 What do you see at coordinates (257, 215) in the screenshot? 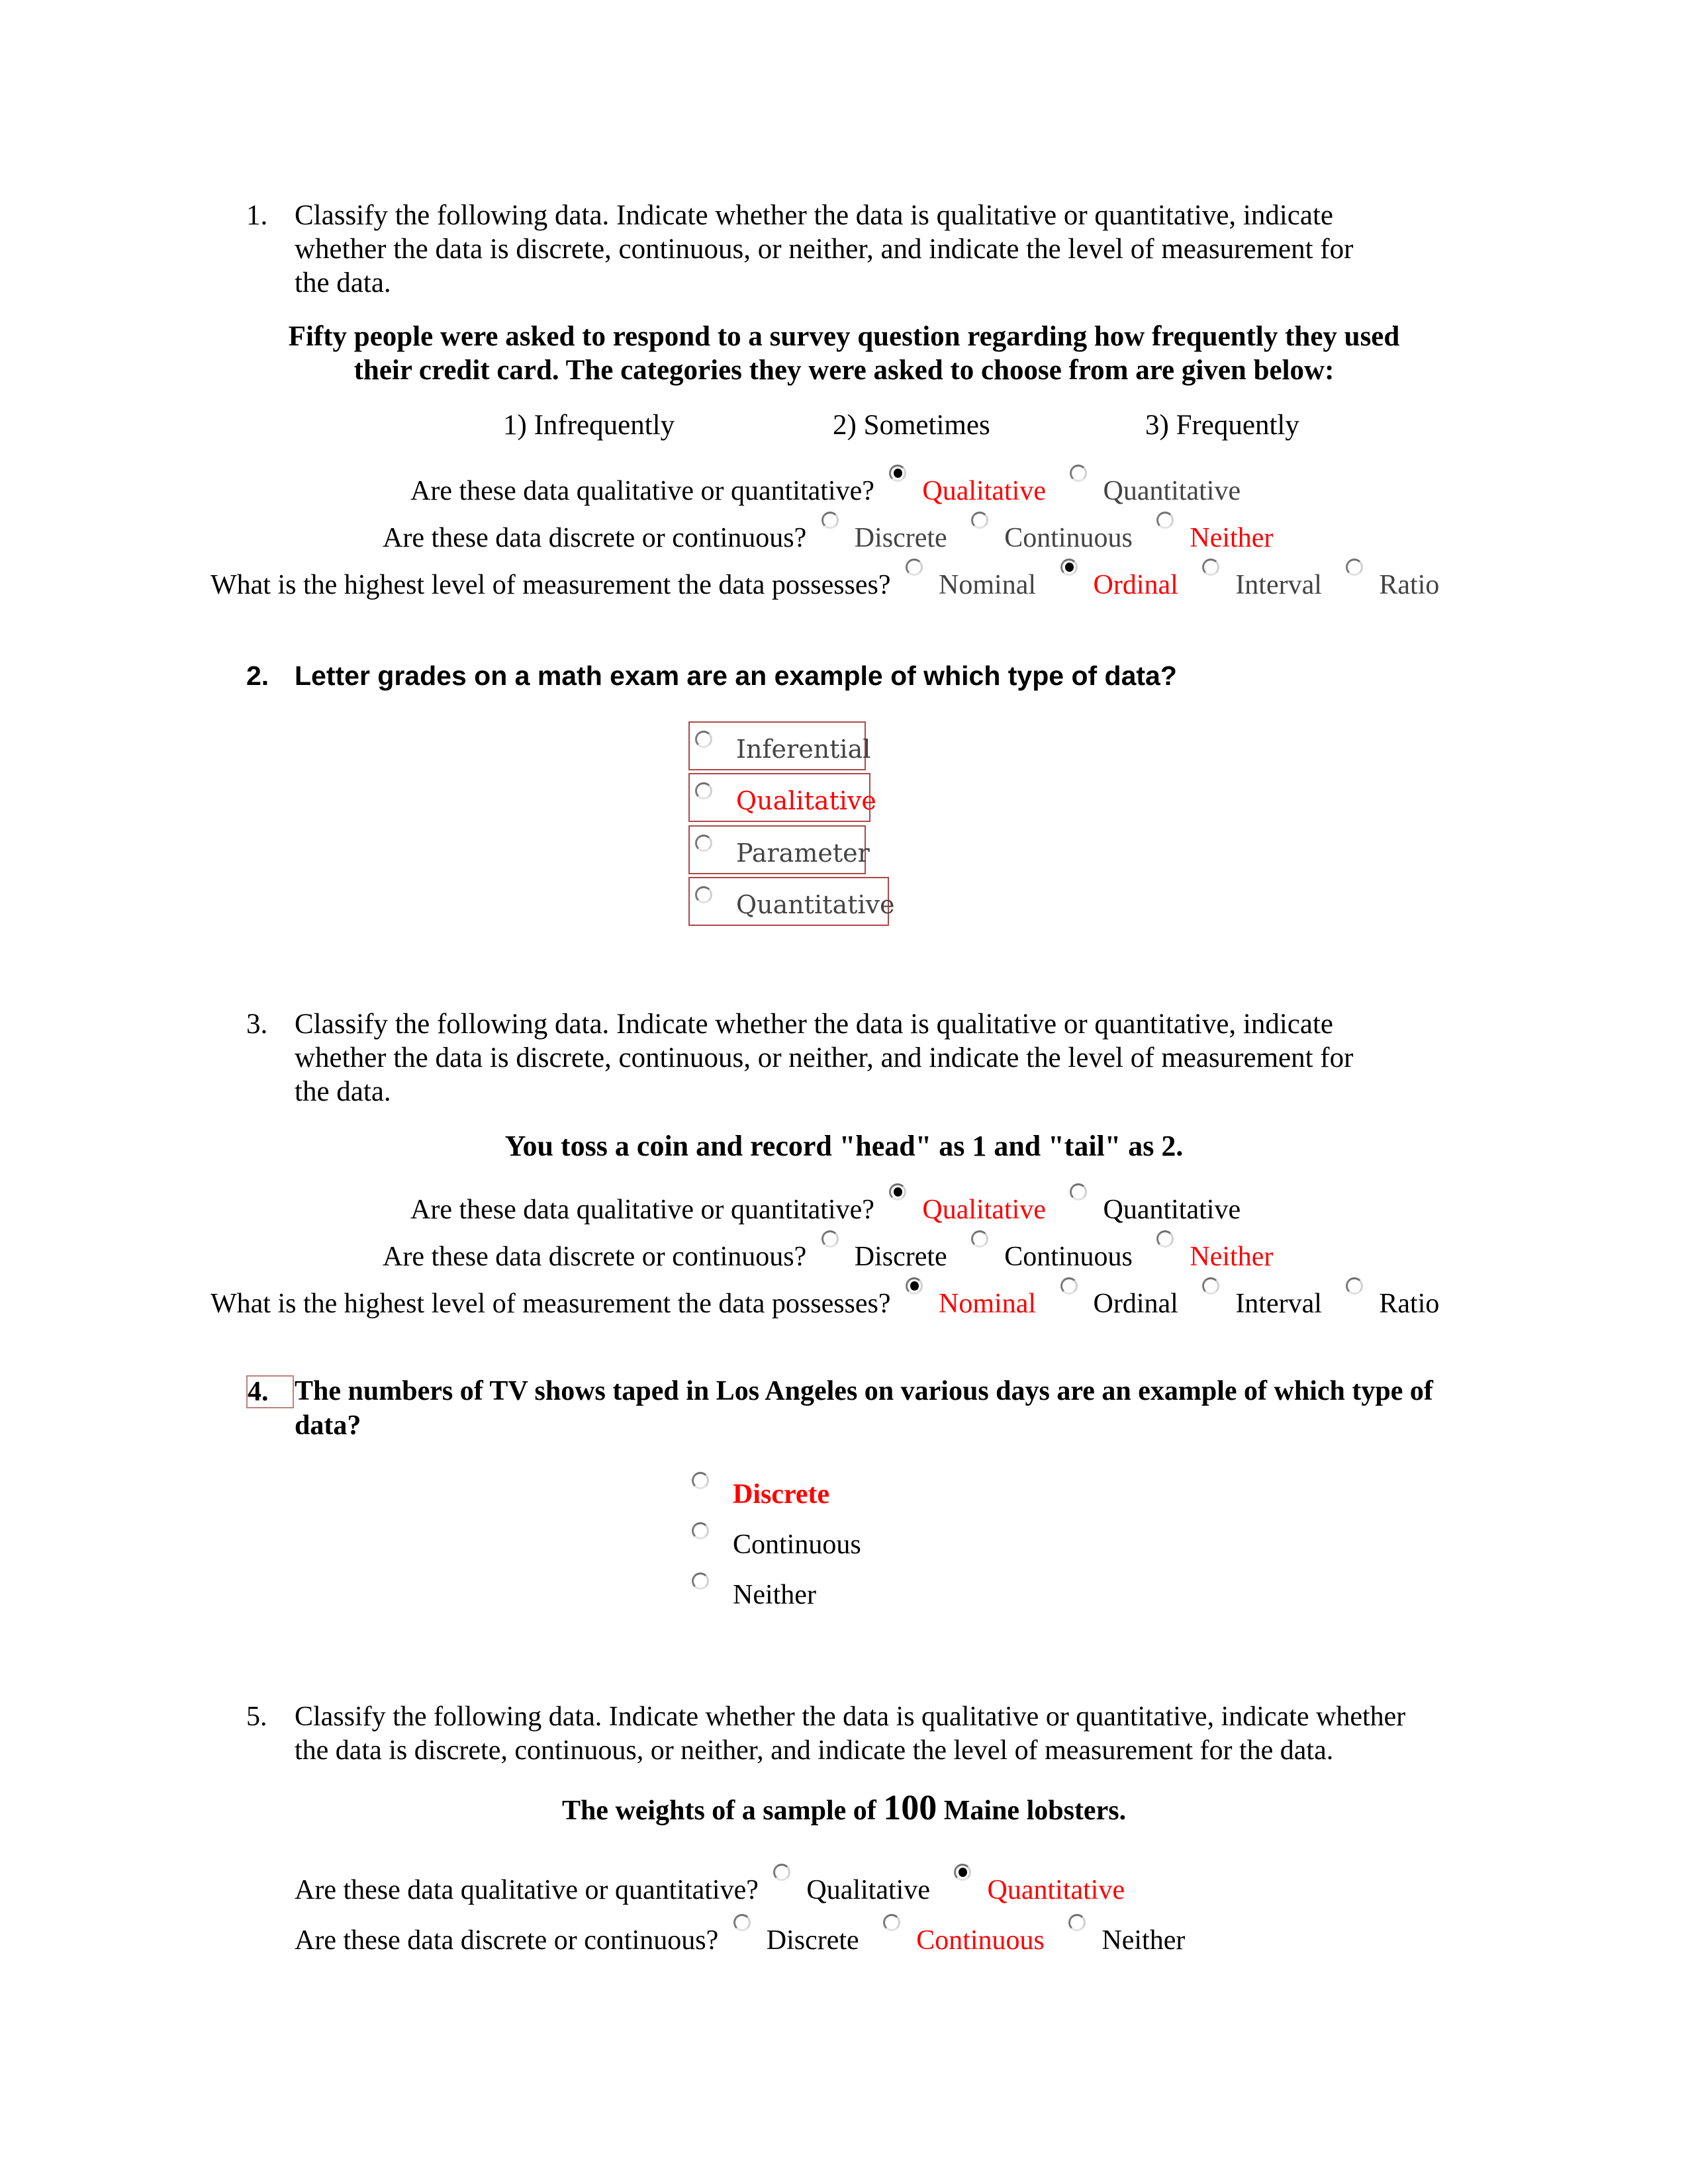
I see `question-number: 1.` at bounding box center [257, 215].